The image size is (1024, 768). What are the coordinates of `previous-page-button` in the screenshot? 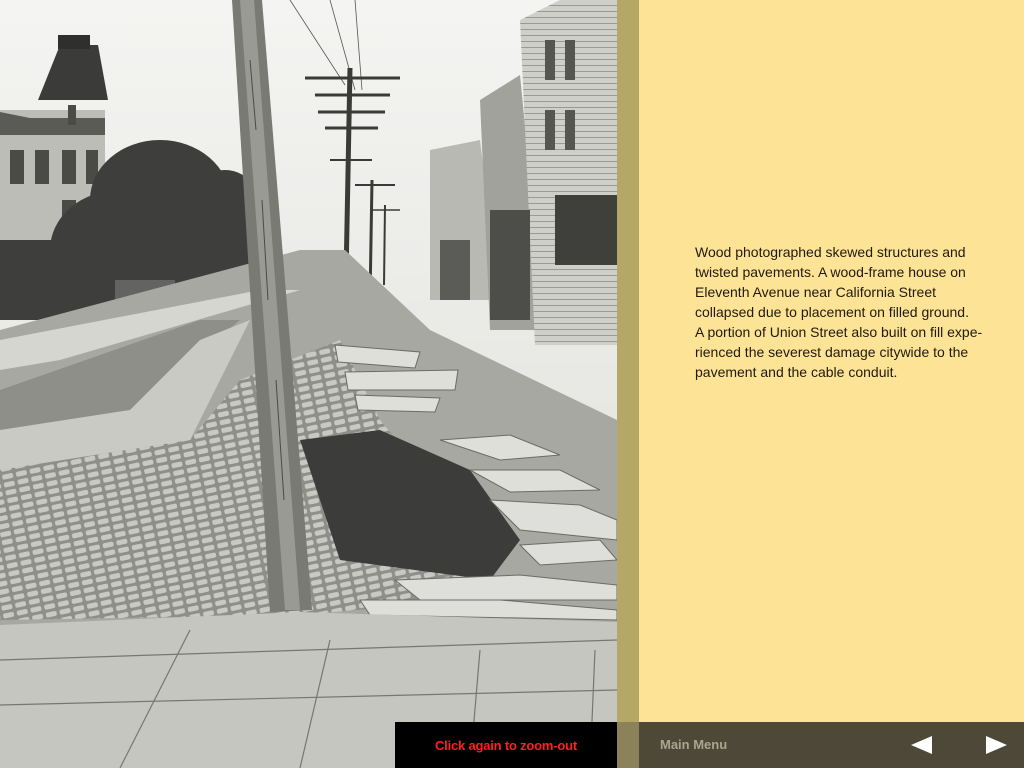 It's located at (921, 745).